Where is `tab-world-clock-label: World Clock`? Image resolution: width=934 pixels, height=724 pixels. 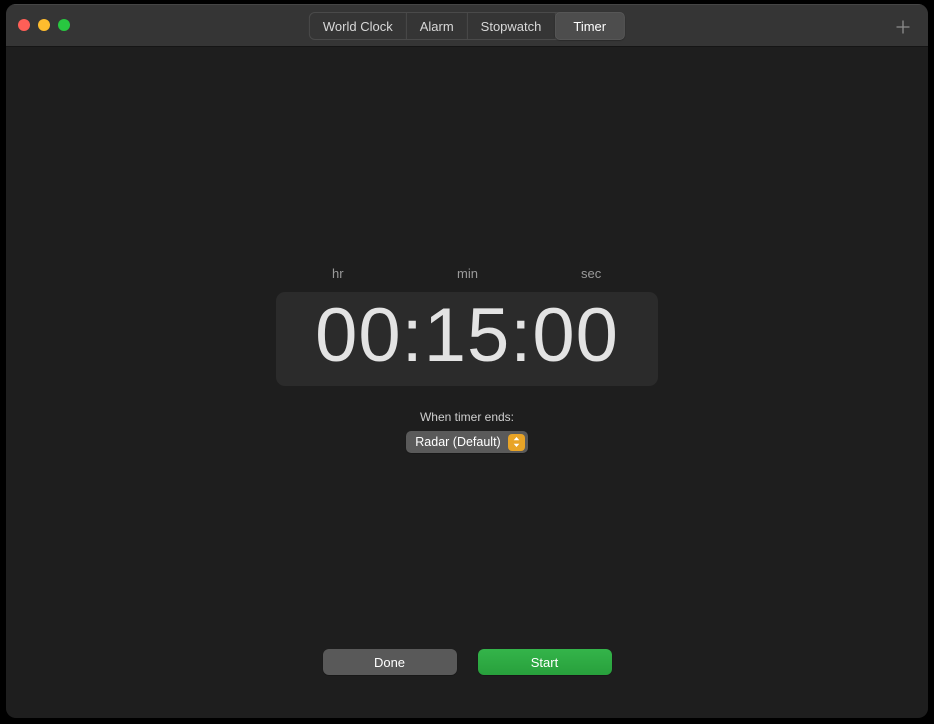
tab-world-clock-label: World Clock is located at coordinates (357, 26).